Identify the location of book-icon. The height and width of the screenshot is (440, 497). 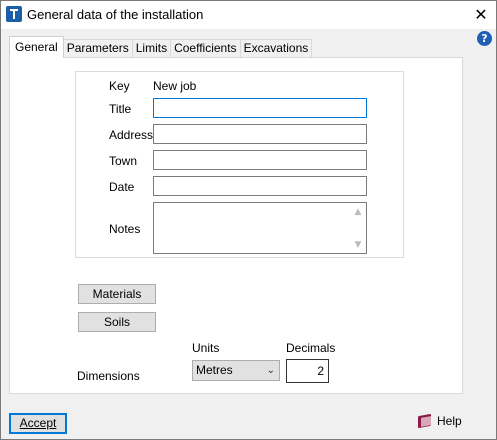
(425, 421).